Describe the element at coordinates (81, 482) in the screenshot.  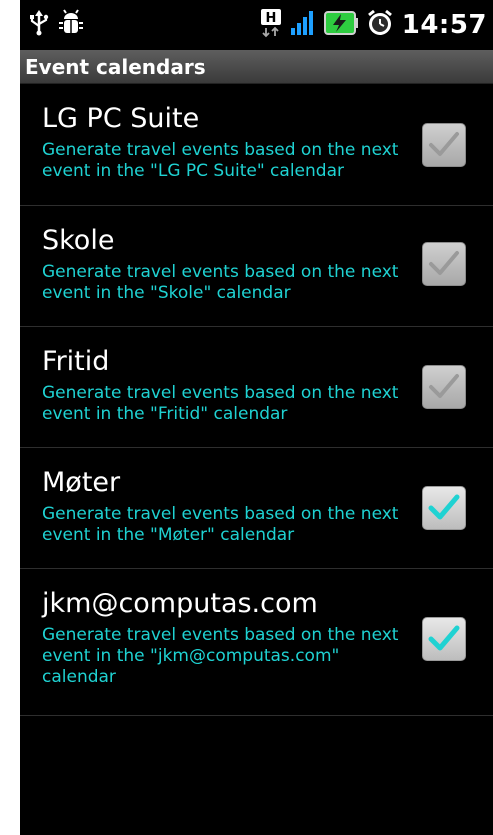
I see `list-item-title: Møter` at that location.